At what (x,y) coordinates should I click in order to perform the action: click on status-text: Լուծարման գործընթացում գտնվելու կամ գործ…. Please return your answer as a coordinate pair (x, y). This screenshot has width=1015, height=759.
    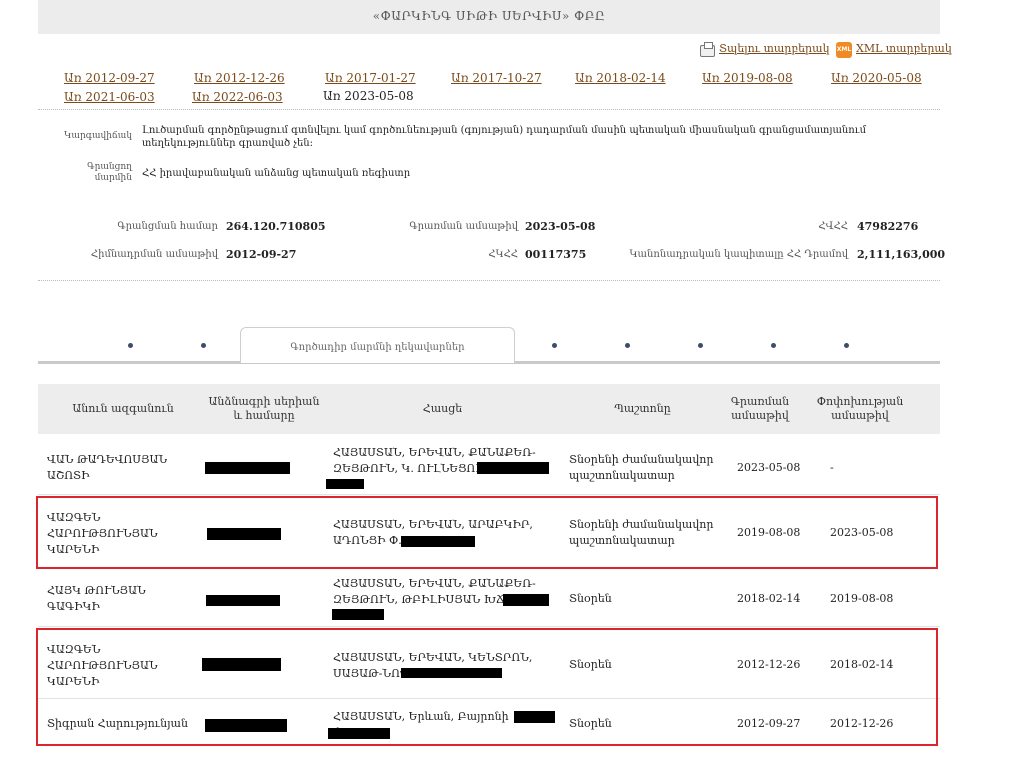
    Looking at the image, I should click on (504, 137).